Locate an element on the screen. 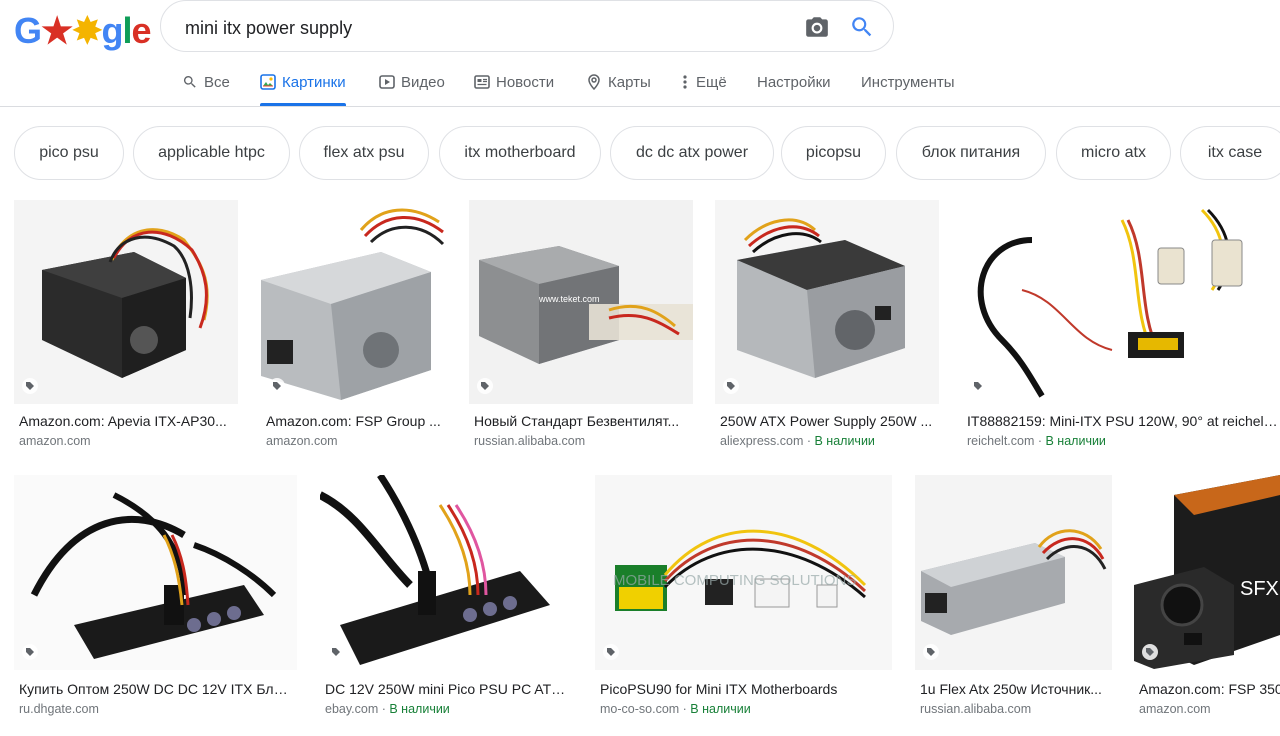 The image size is (1280, 736). source-domain: ru.dhgate.com is located at coordinates (59, 709).